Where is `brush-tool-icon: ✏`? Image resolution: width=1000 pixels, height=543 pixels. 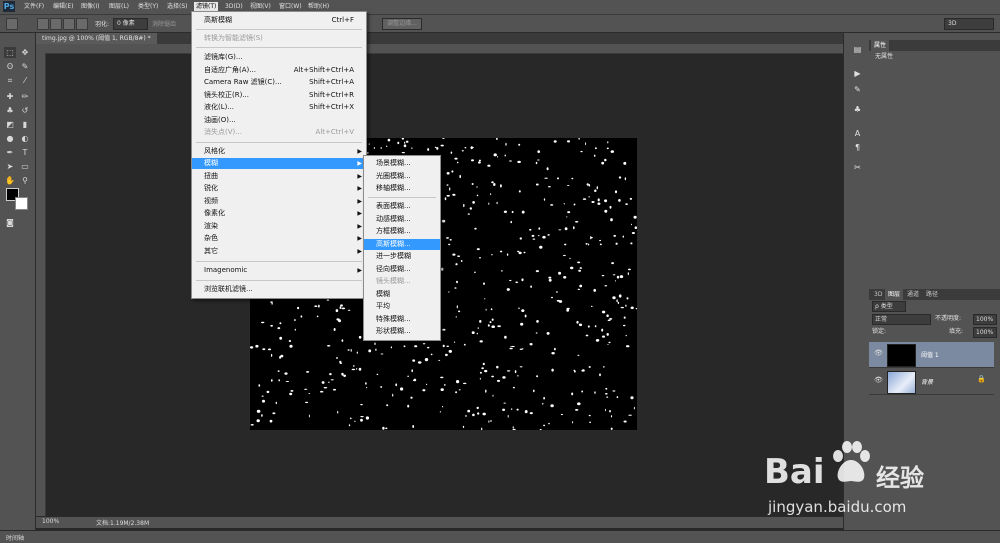 brush-tool-icon: ✏ is located at coordinates (25, 96).